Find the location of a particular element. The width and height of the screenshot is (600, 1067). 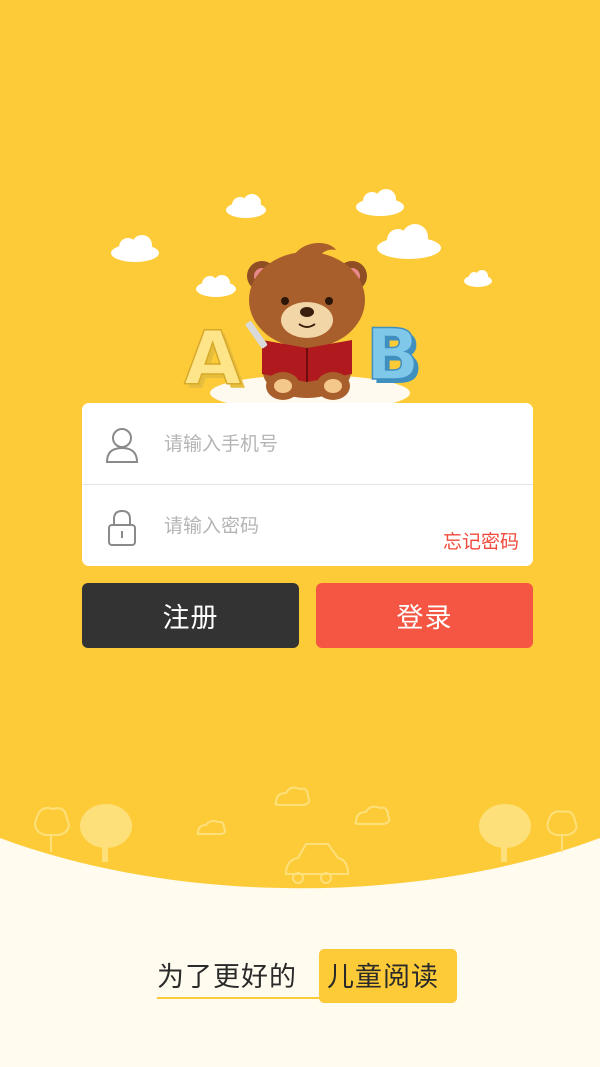

lock-icon is located at coordinates (122, 530).